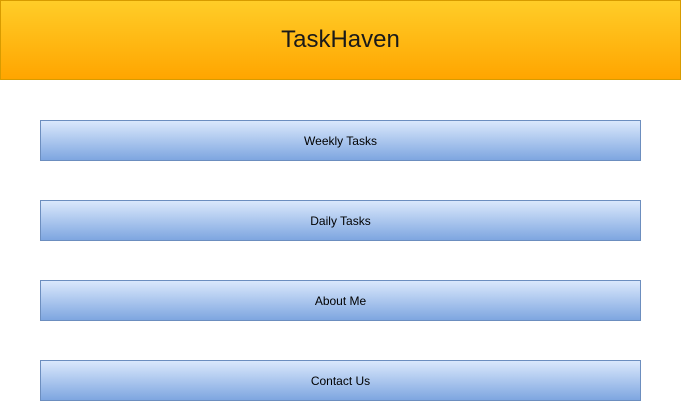  I want to click on contact-us-button: Contact Us, so click(340, 380).